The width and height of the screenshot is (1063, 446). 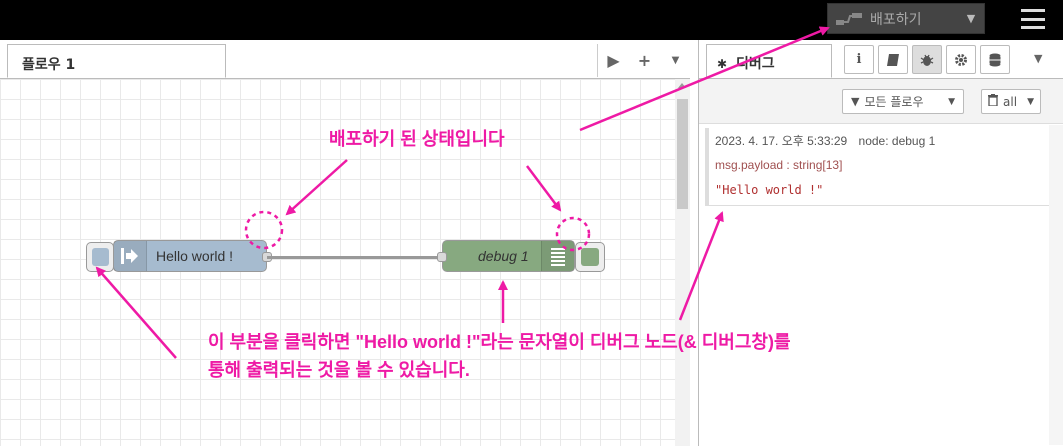 I want to click on tab-debug-label: 디버그, so click(x=755, y=64).